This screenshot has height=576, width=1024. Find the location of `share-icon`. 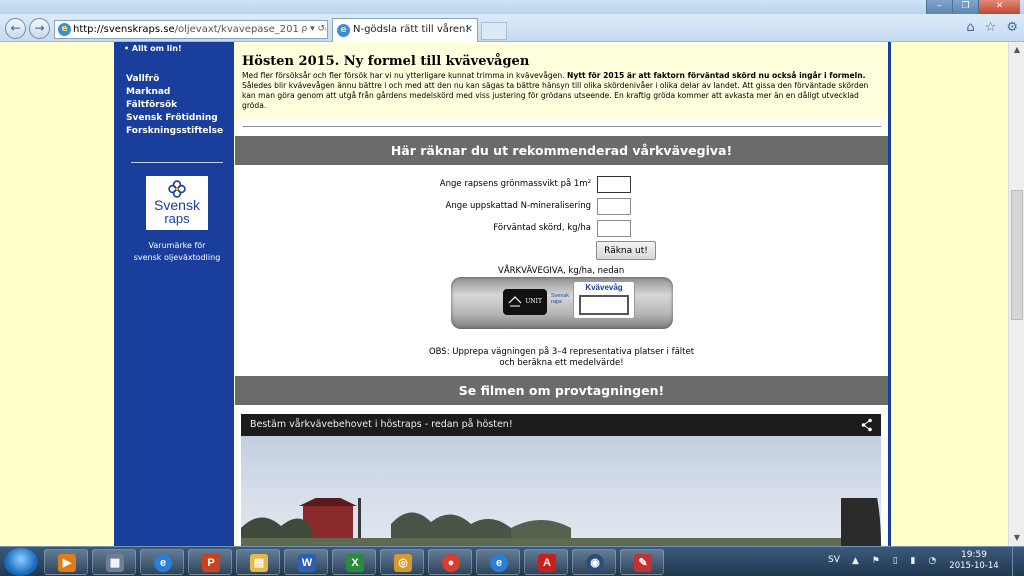

share-icon is located at coordinates (867, 425).